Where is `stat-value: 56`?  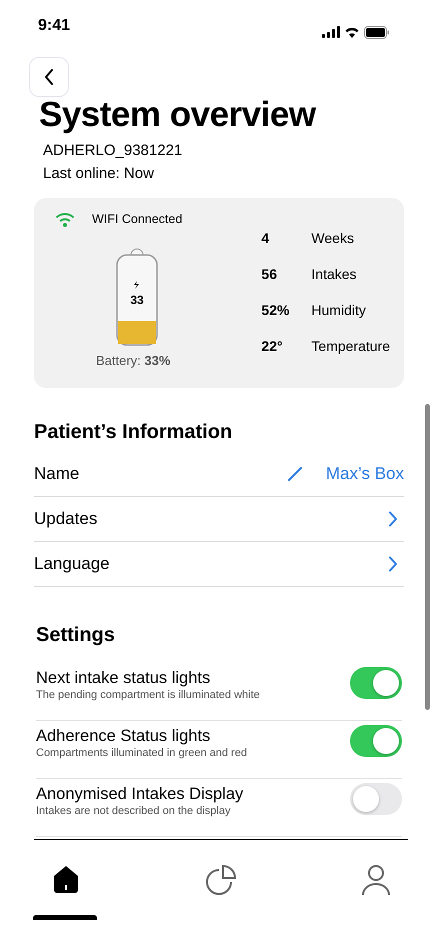 stat-value: 56 is located at coordinates (269, 274).